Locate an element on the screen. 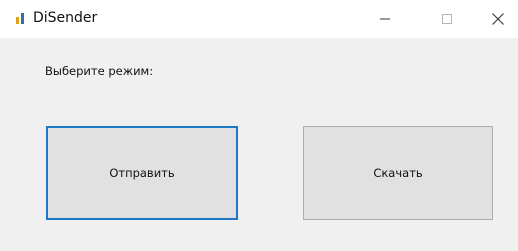 The image size is (518, 251). send-button-label: Отправить is located at coordinates (142, 173).